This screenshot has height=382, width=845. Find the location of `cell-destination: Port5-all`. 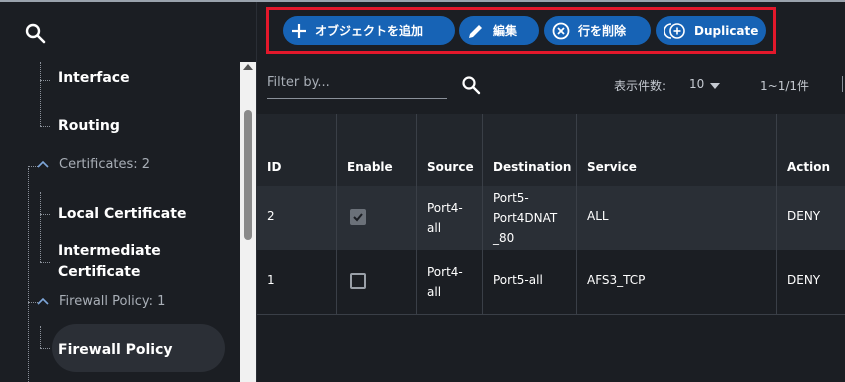

cell-destination: Port5-all is located at coordinates (518, 280).